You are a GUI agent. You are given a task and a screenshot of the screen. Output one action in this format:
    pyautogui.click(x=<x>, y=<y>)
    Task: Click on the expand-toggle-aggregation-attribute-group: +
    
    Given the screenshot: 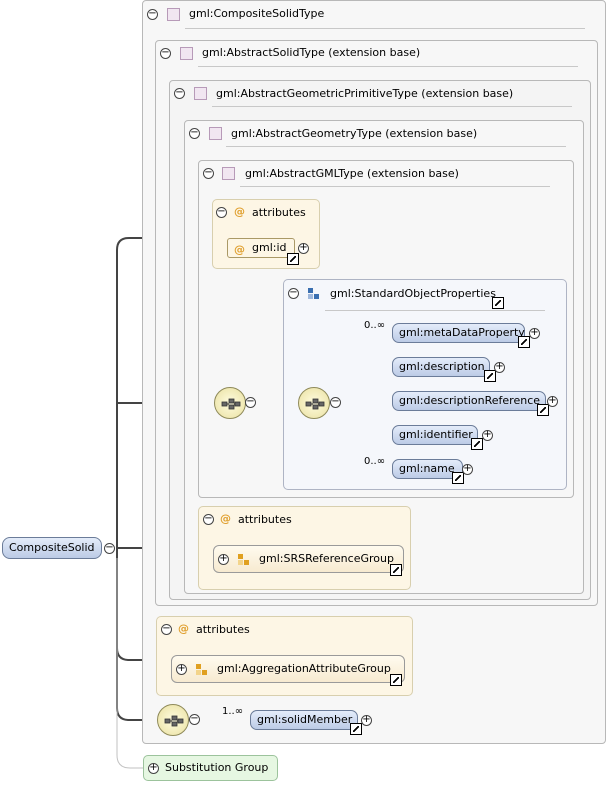 What is the action you would take?
    pyautogui.click(x=181, y=669)
    